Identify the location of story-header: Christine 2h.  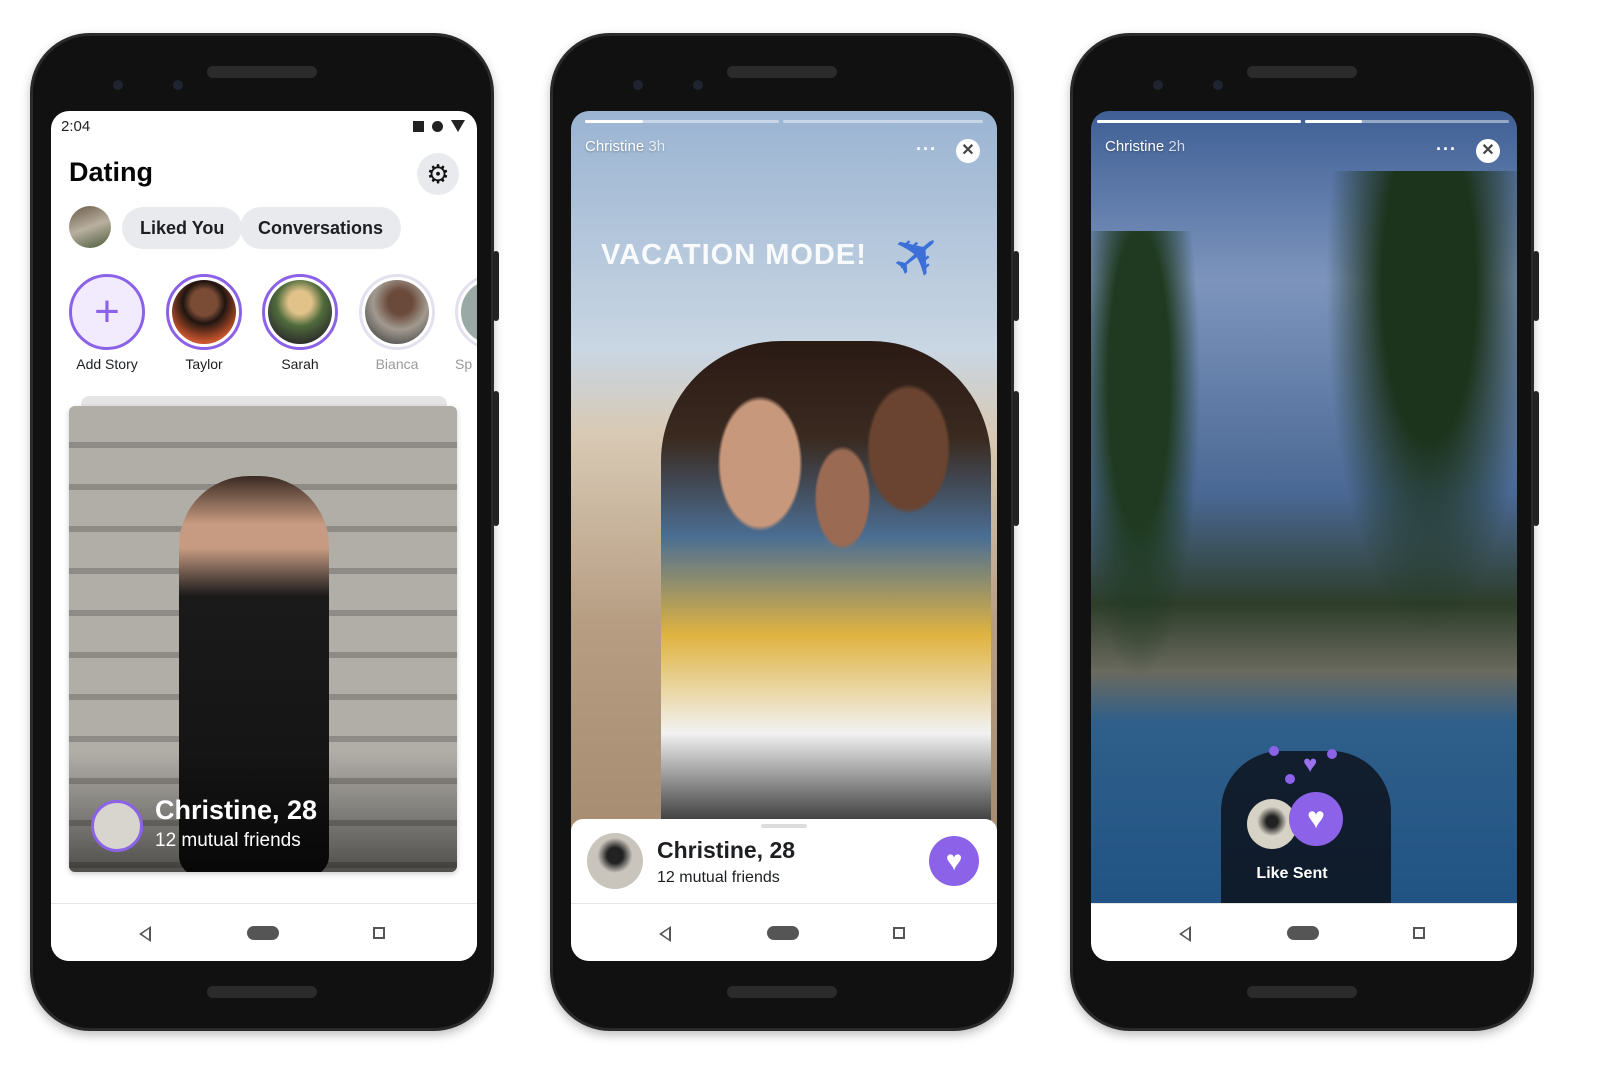
(1145, 146).